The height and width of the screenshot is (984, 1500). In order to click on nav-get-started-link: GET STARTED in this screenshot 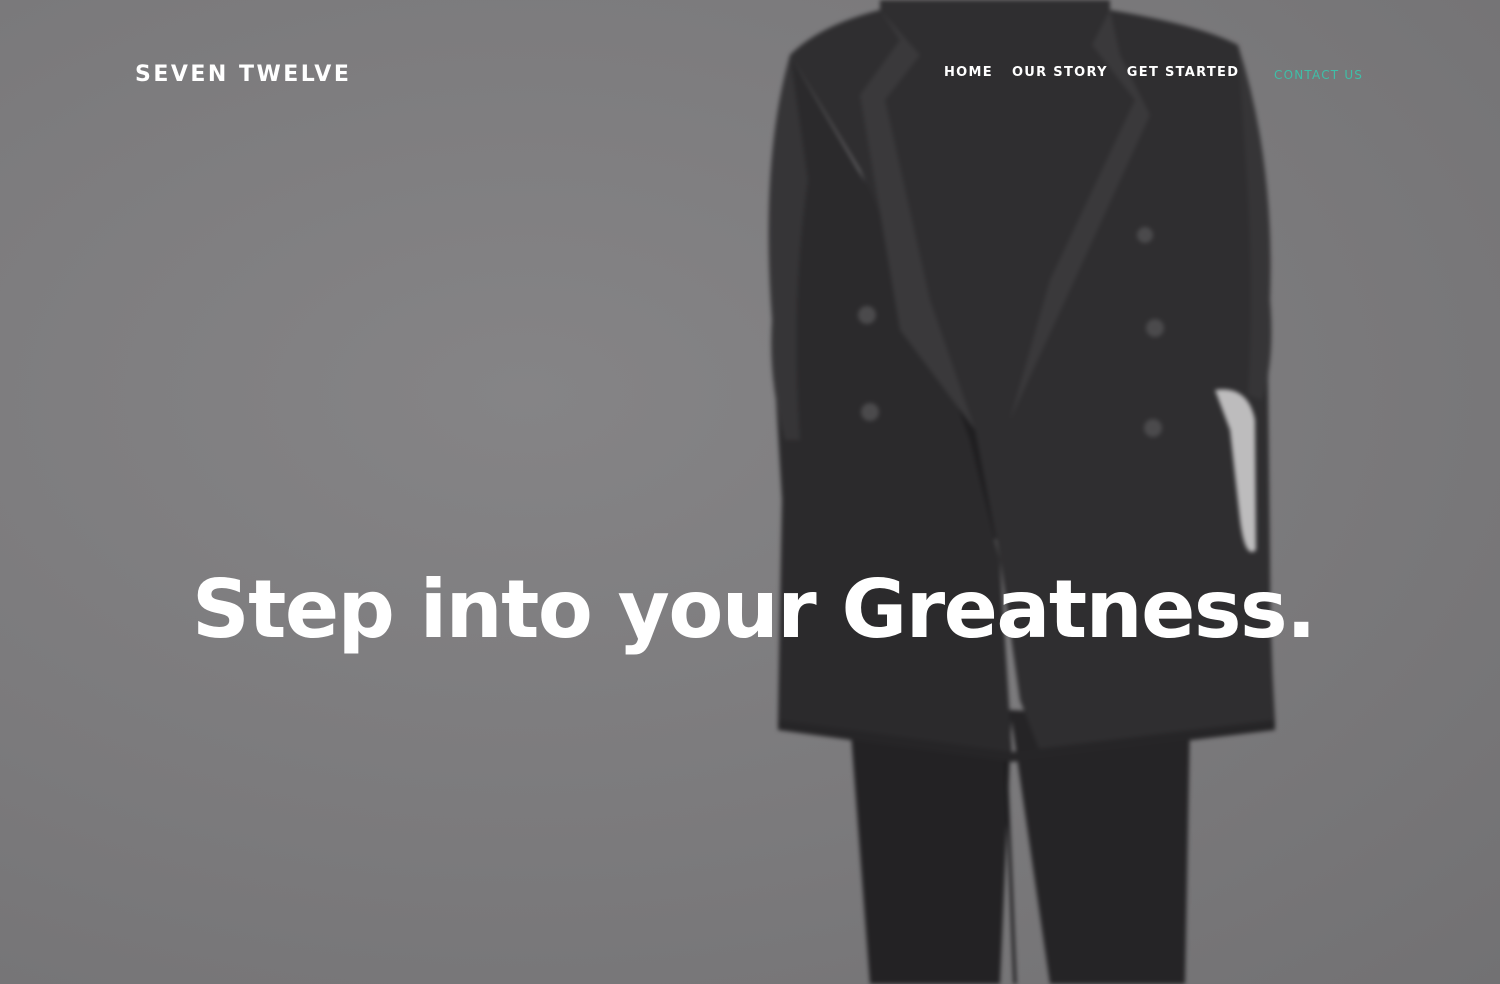, I will do `click(1183, 73)`.